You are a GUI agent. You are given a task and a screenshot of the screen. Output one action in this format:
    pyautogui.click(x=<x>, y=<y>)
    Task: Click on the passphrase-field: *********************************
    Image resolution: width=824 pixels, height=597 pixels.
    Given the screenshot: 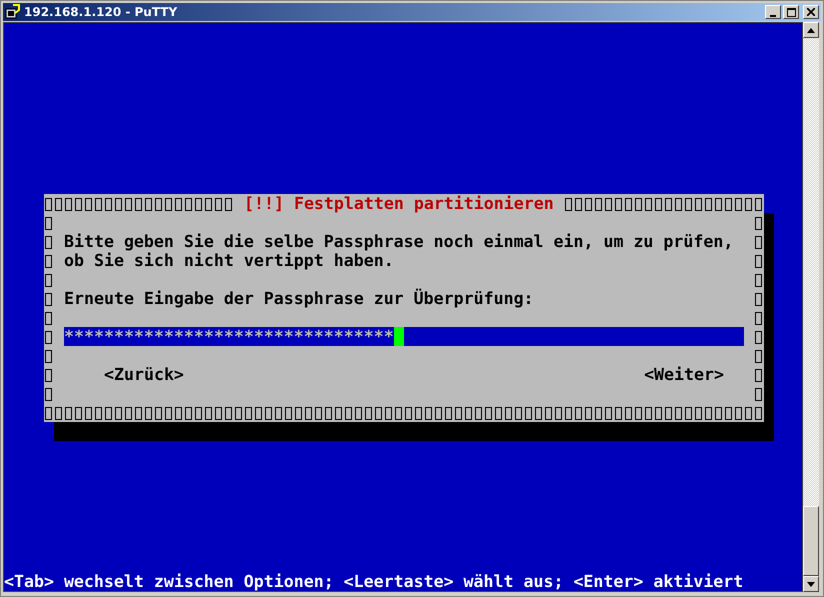 What is the action you would take?
    pyautogui.click(x=404, y=336)
    